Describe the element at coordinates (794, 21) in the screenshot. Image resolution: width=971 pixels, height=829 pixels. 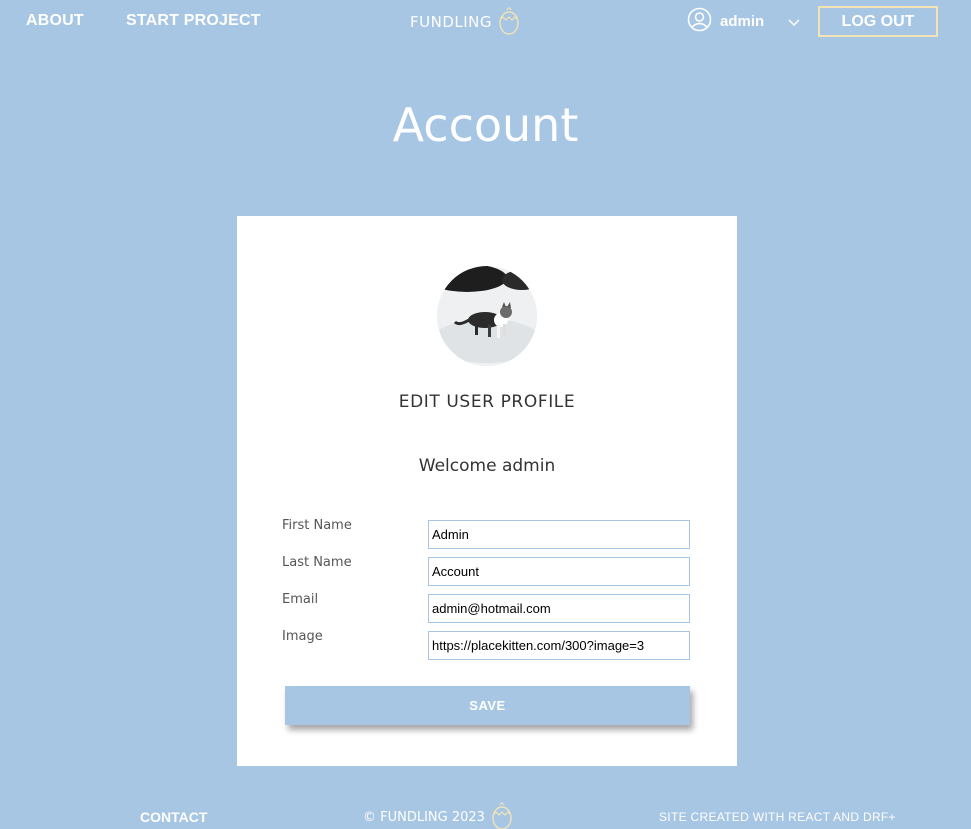
I see `chevron-down-icon` at that location.